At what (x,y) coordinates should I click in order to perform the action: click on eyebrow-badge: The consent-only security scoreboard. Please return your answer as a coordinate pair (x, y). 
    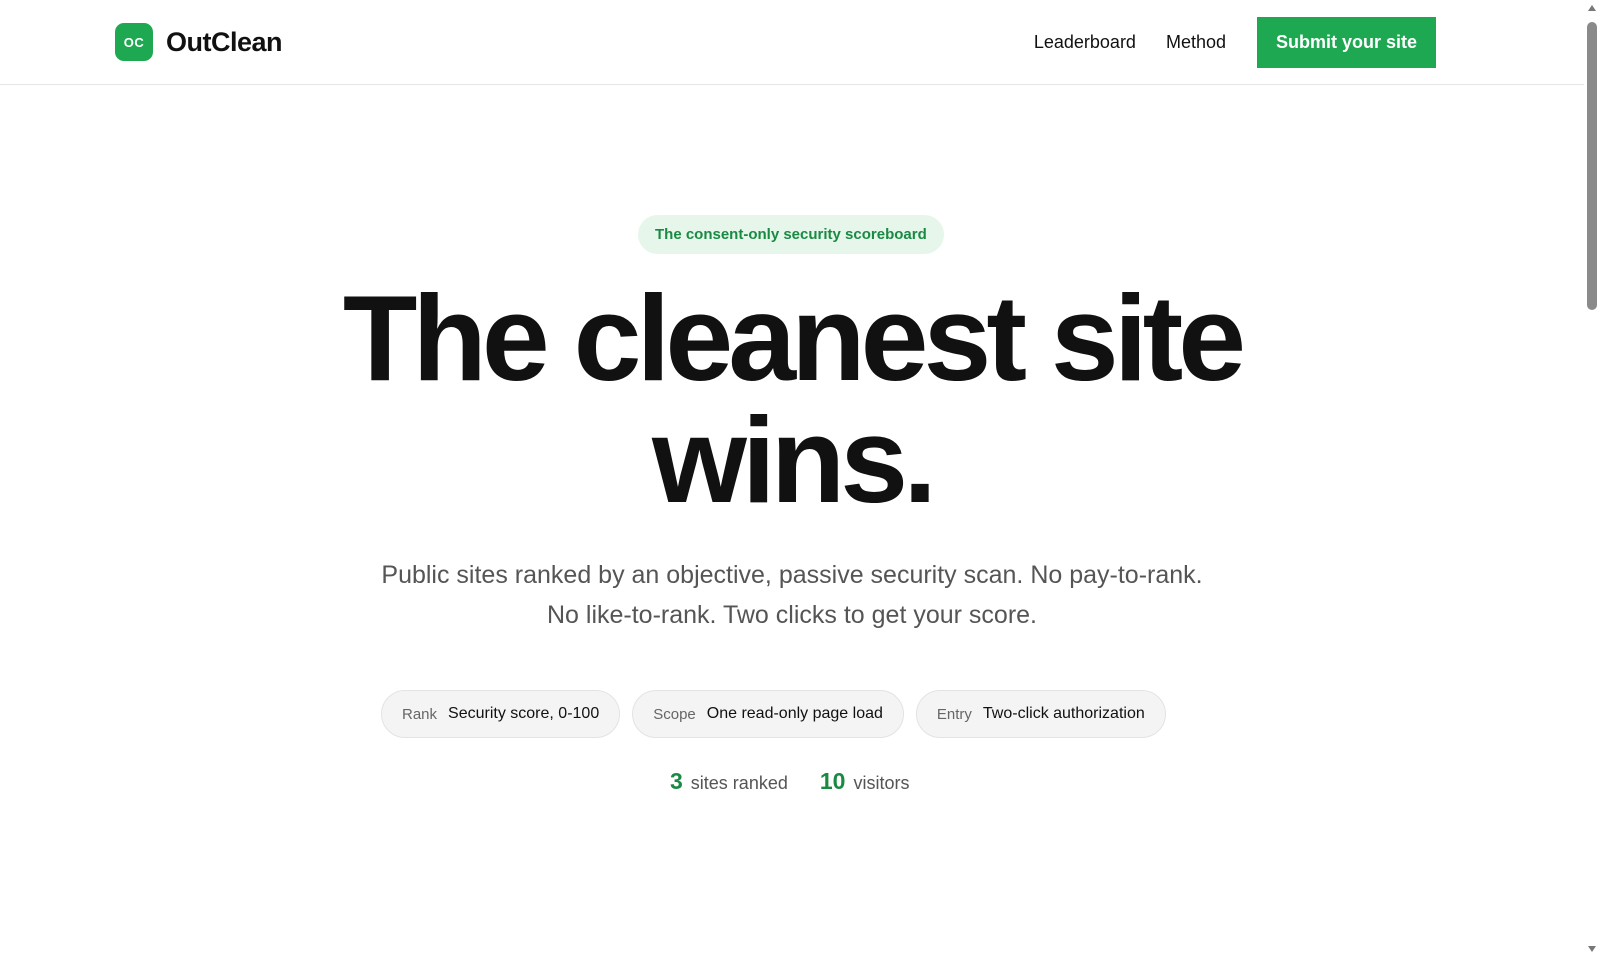
    Looking at the image, I should click on (791, 234).